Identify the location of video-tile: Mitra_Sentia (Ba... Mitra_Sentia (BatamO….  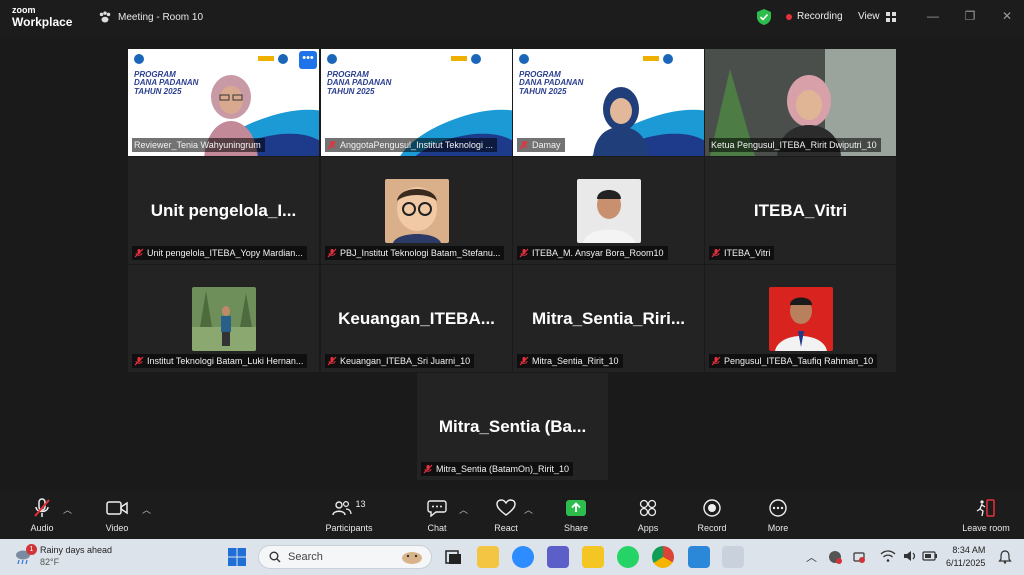
(512, 426).